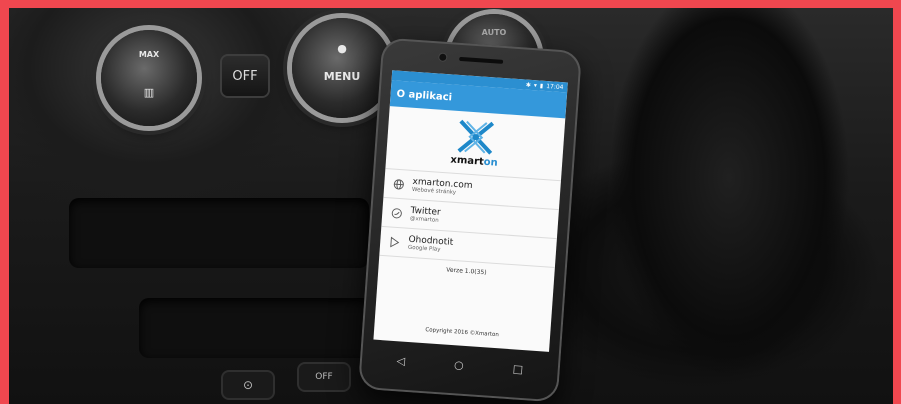 The width and height of the screenshot is (901, 404). I want to click on knob-menu-label: MENU, so click(342, 76).